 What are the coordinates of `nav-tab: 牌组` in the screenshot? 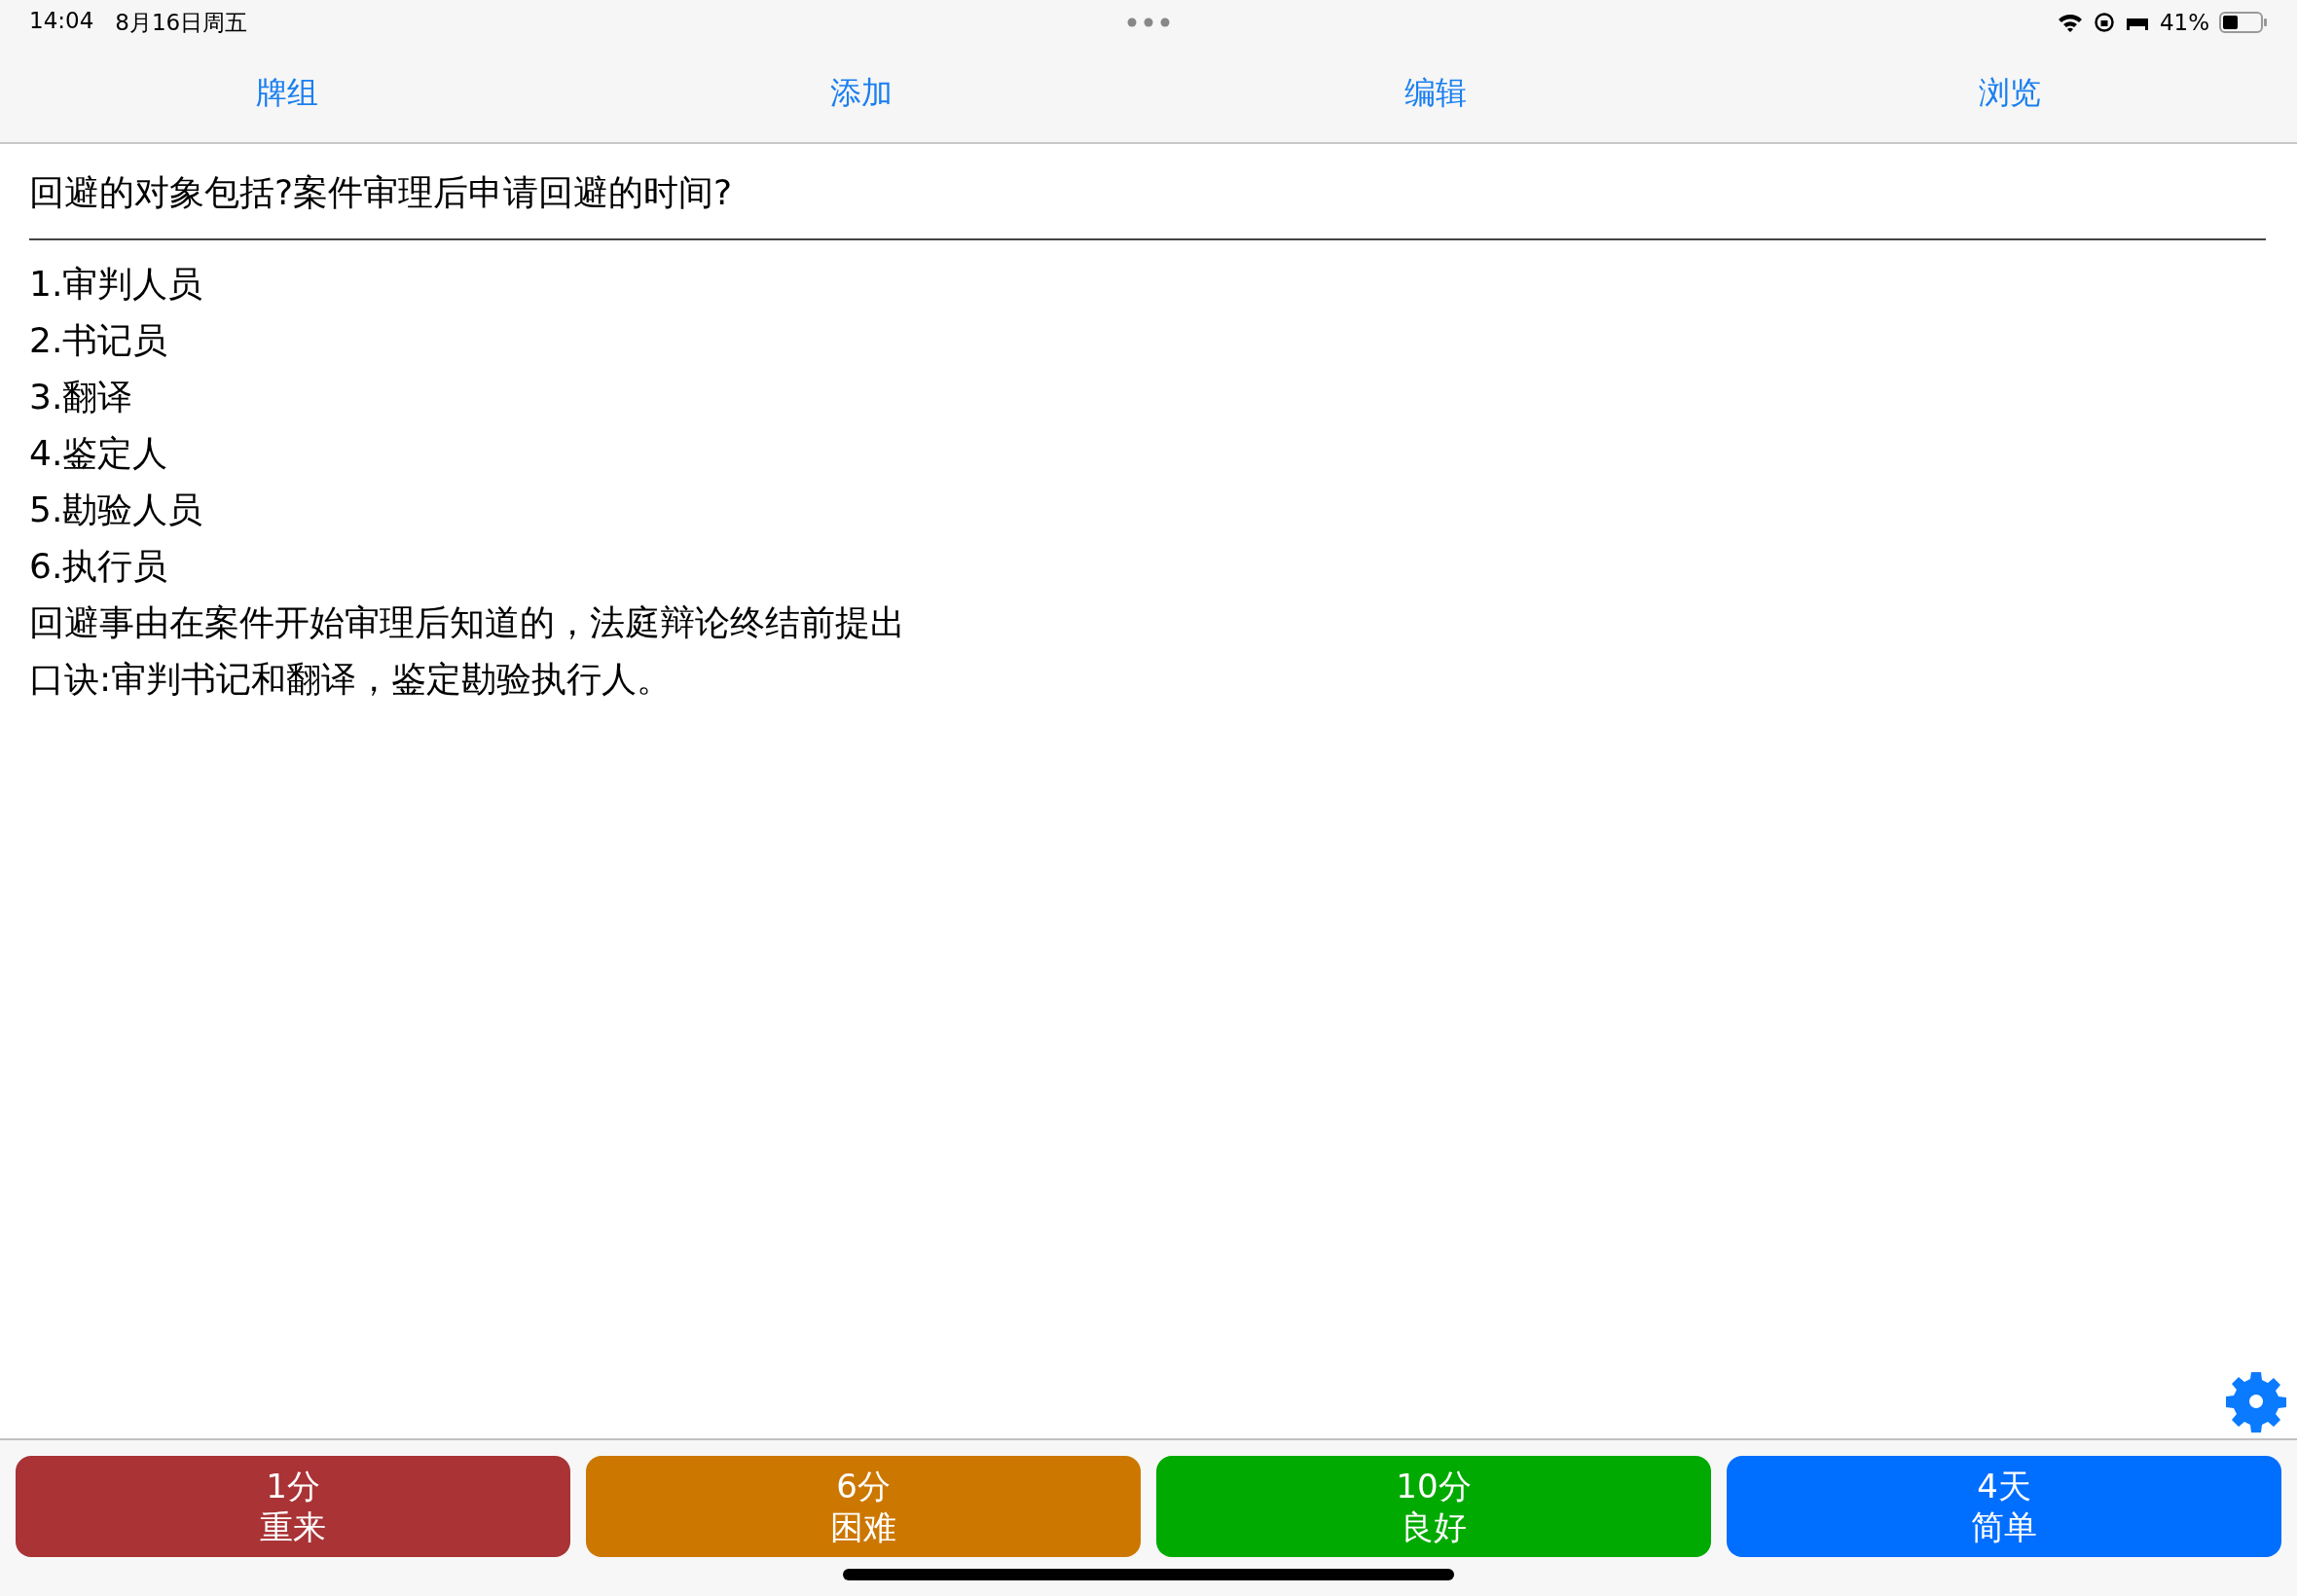 It's located at (287, 93).